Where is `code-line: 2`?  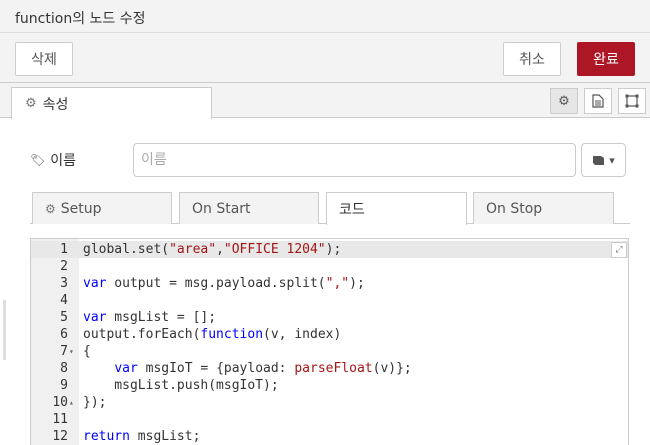
code-line: 2 is located at coordinates (329, 266).